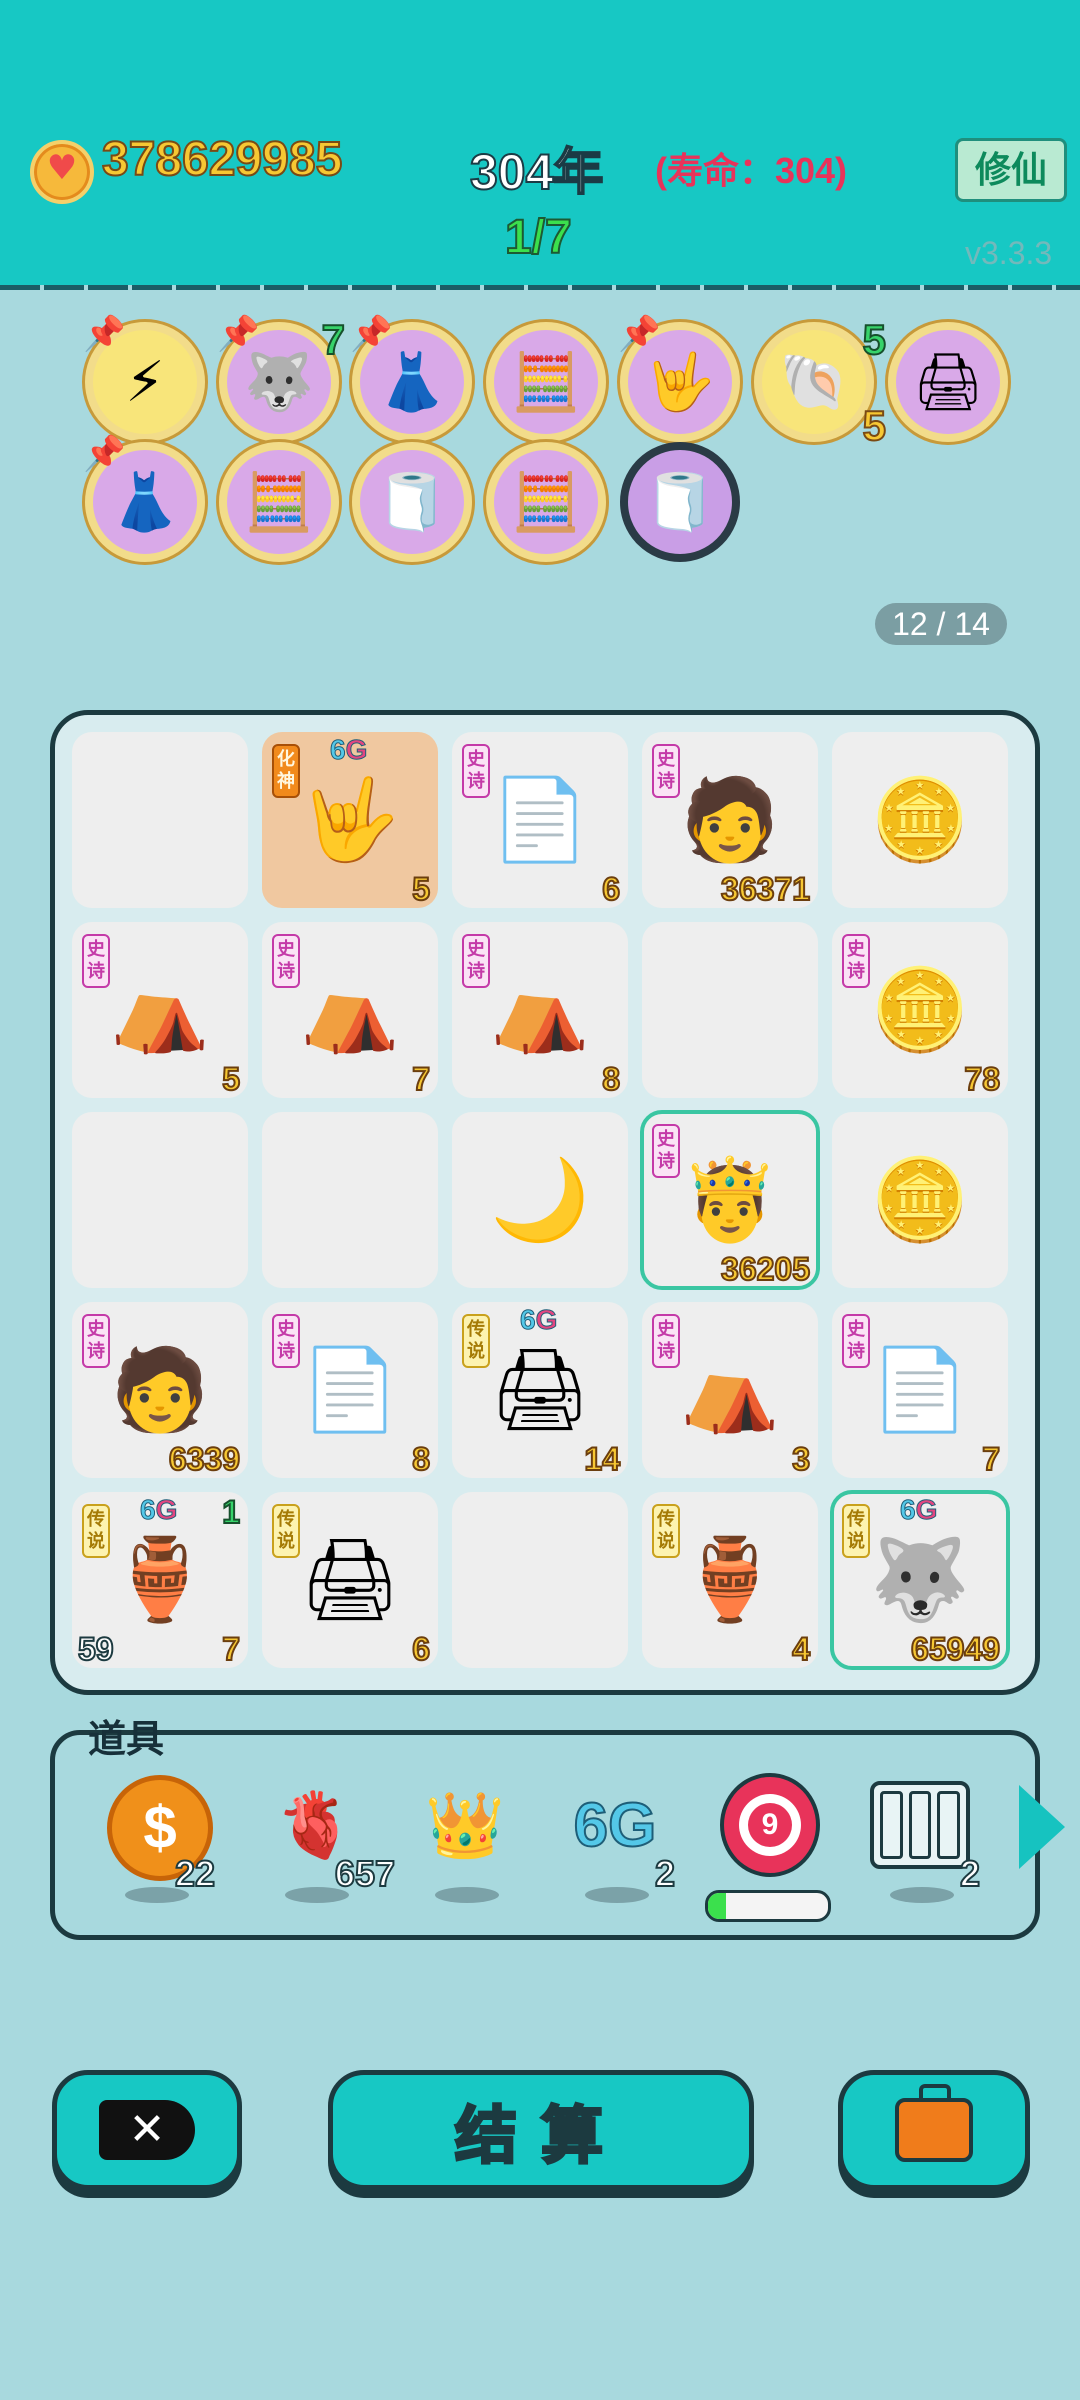 The image size is (1080, 2400). I want to click on collection-item: 🤟 📌, so click(679, 378).